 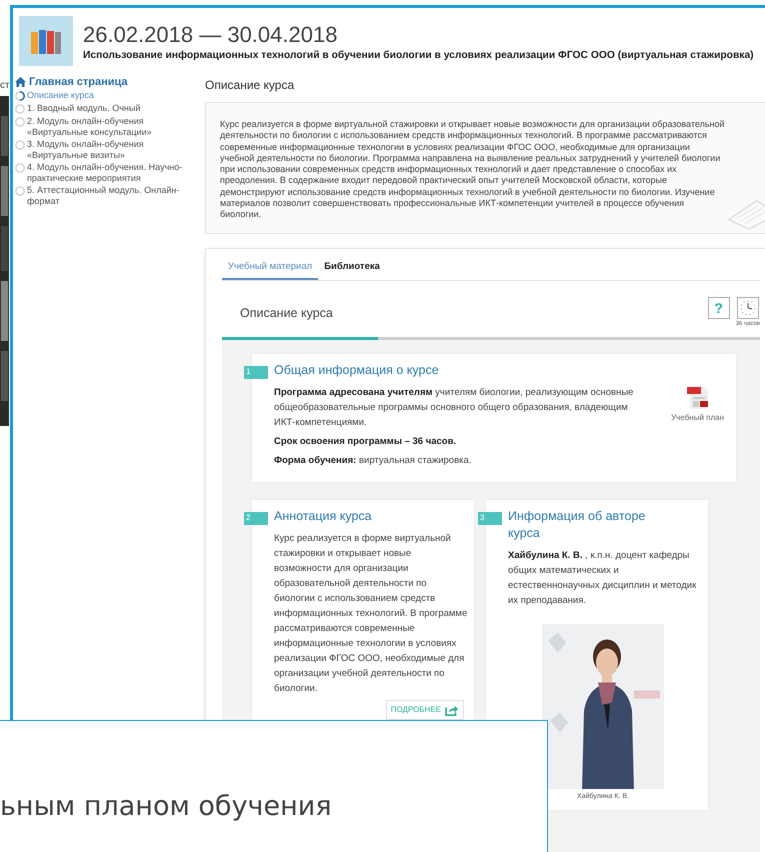 What do you see at coordinates (490, 518) in the screenshot?
I see `section-number: 3` at bounding box center [490, 518].